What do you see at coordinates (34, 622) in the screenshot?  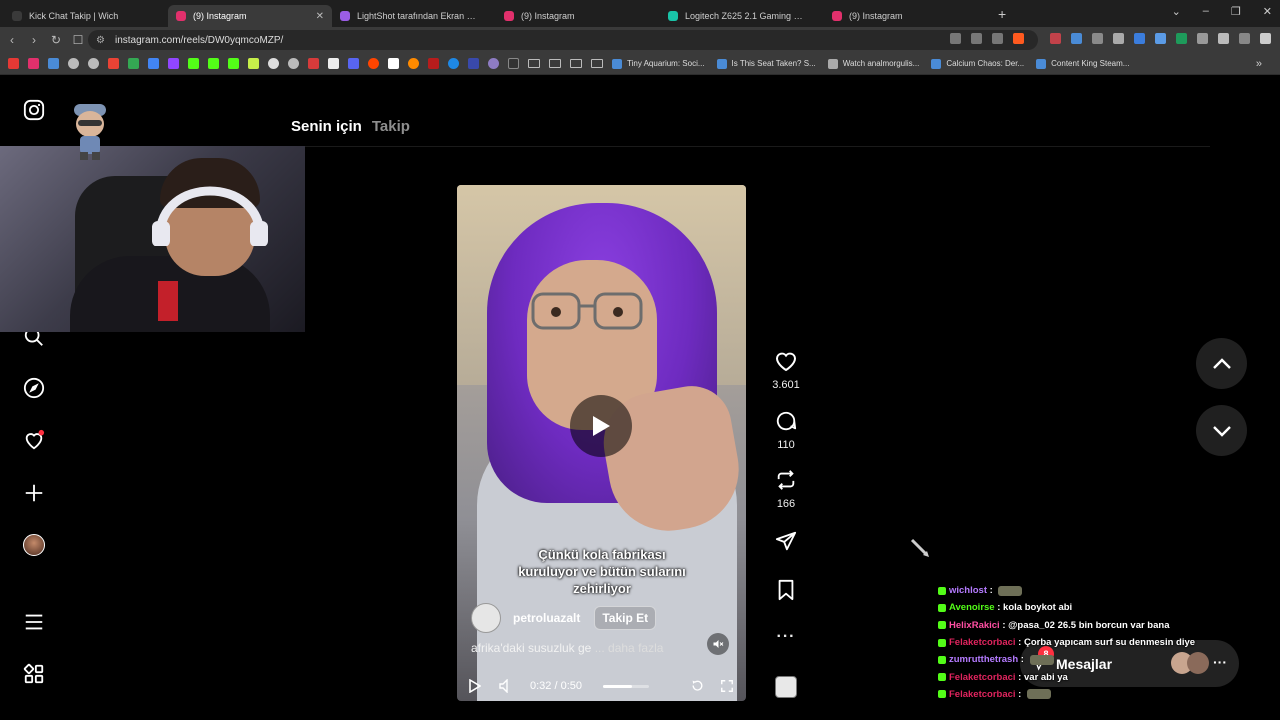 I see `more-menu-icon` at bounding box center [34, 622].